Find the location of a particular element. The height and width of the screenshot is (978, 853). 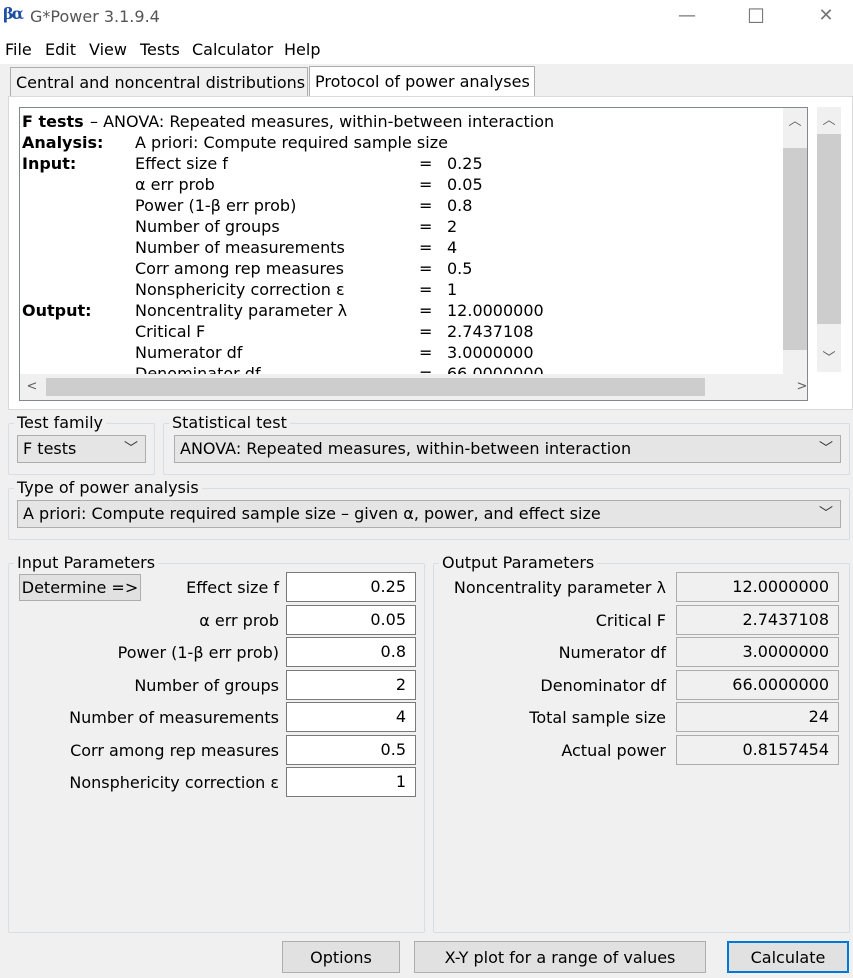

power-field: 0.8 is located at coordinates (351, 652).